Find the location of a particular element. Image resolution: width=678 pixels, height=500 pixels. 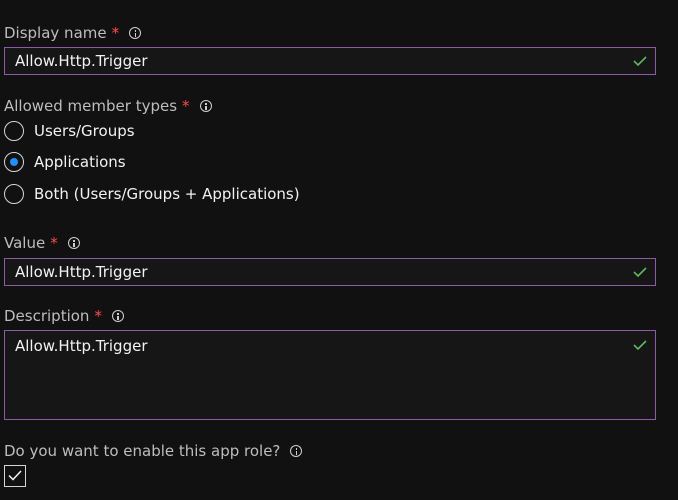

display-name-value: Allow.Http.Trigger is located at coordinates (81, 61).